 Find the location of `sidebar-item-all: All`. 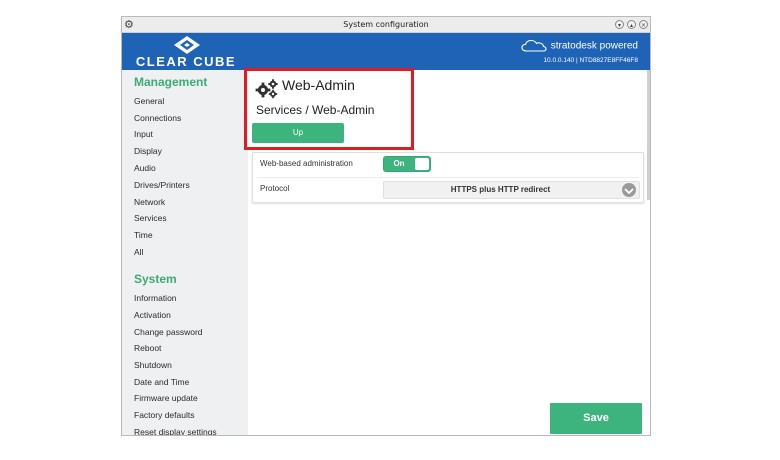

sidebar-item-all: All is located at coordinates (138, 252).